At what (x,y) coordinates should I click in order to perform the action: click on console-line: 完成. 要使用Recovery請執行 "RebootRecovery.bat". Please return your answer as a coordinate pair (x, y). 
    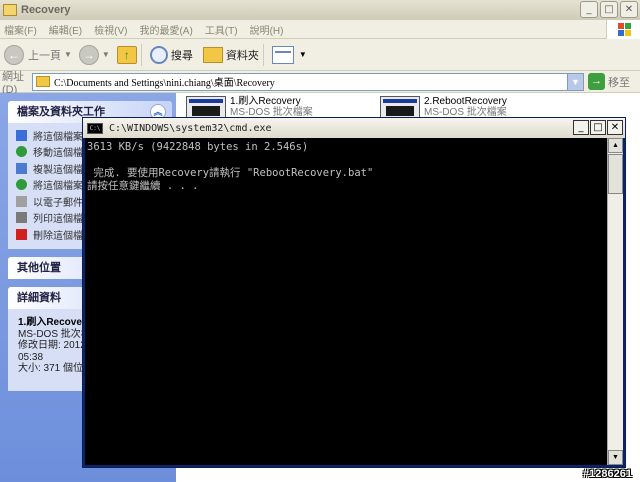
    Looking at the image, I should click on (230, 173).